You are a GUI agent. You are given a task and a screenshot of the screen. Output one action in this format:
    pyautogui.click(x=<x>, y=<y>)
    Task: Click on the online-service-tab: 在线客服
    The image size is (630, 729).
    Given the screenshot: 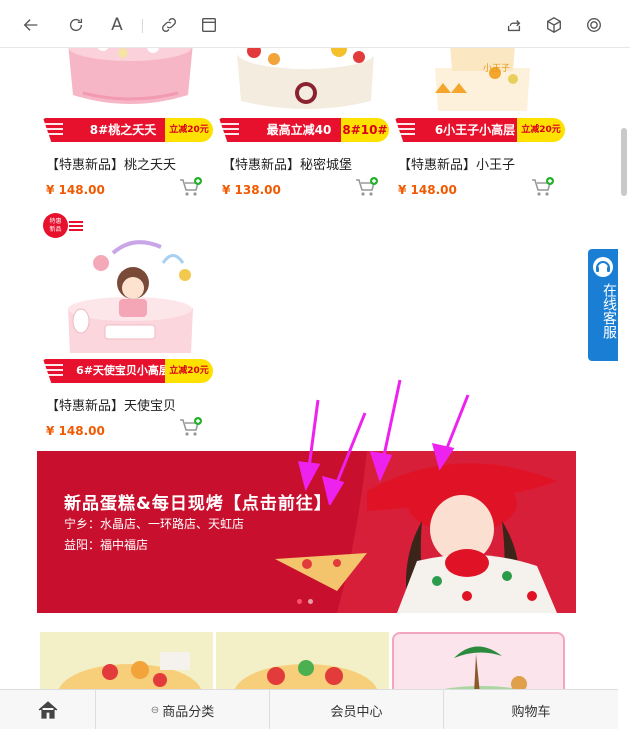 What is the action you would take?
    pyautogui.click(x=603, y=305)
    